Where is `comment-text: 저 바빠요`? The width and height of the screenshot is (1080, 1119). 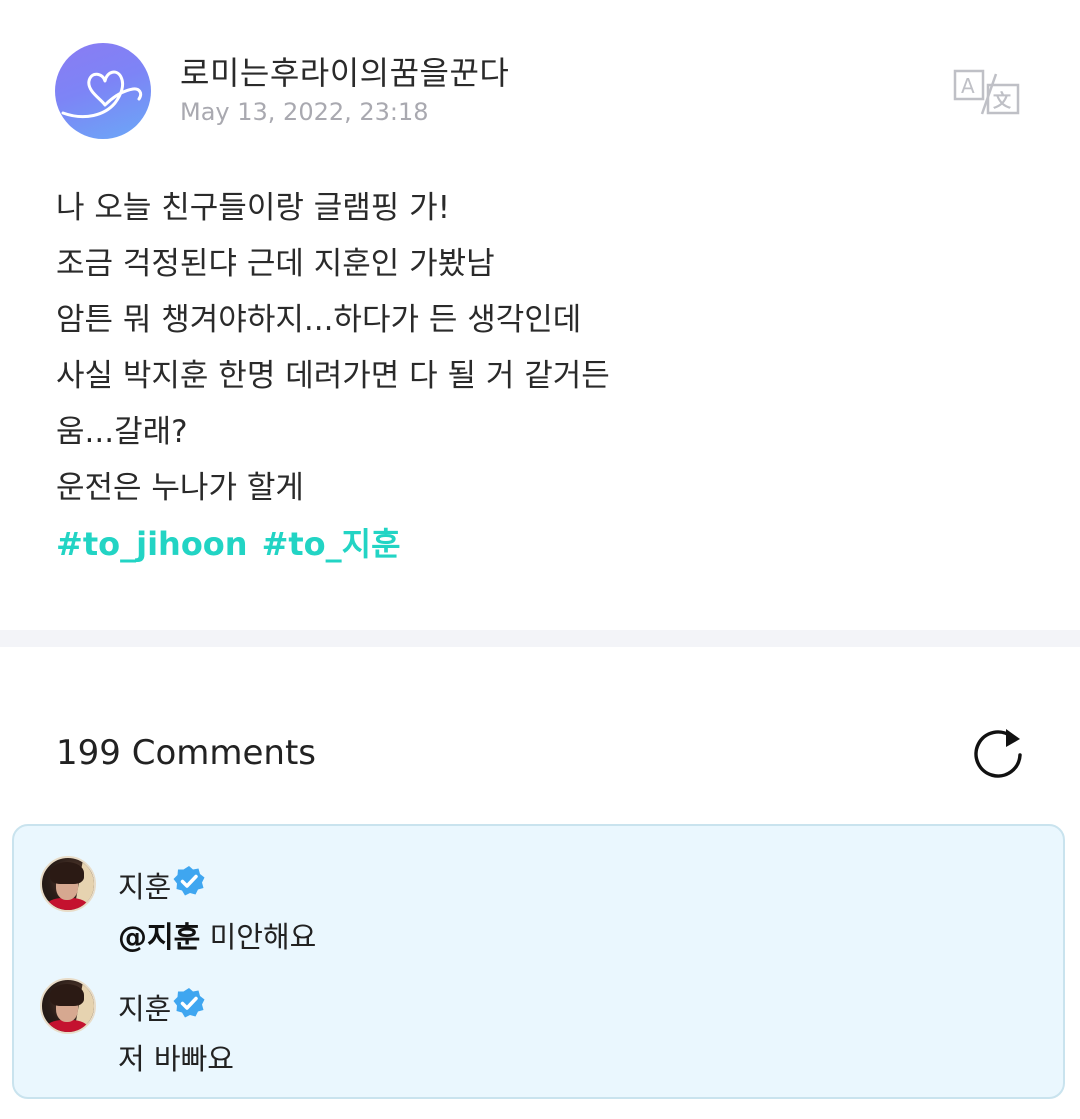 comment-text: 저 바빠요 is located at coordinates (176, 1059).